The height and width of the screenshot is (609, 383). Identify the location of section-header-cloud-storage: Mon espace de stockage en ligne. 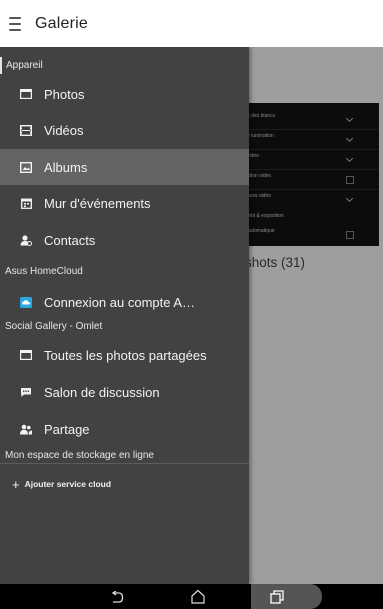
(124, 455).